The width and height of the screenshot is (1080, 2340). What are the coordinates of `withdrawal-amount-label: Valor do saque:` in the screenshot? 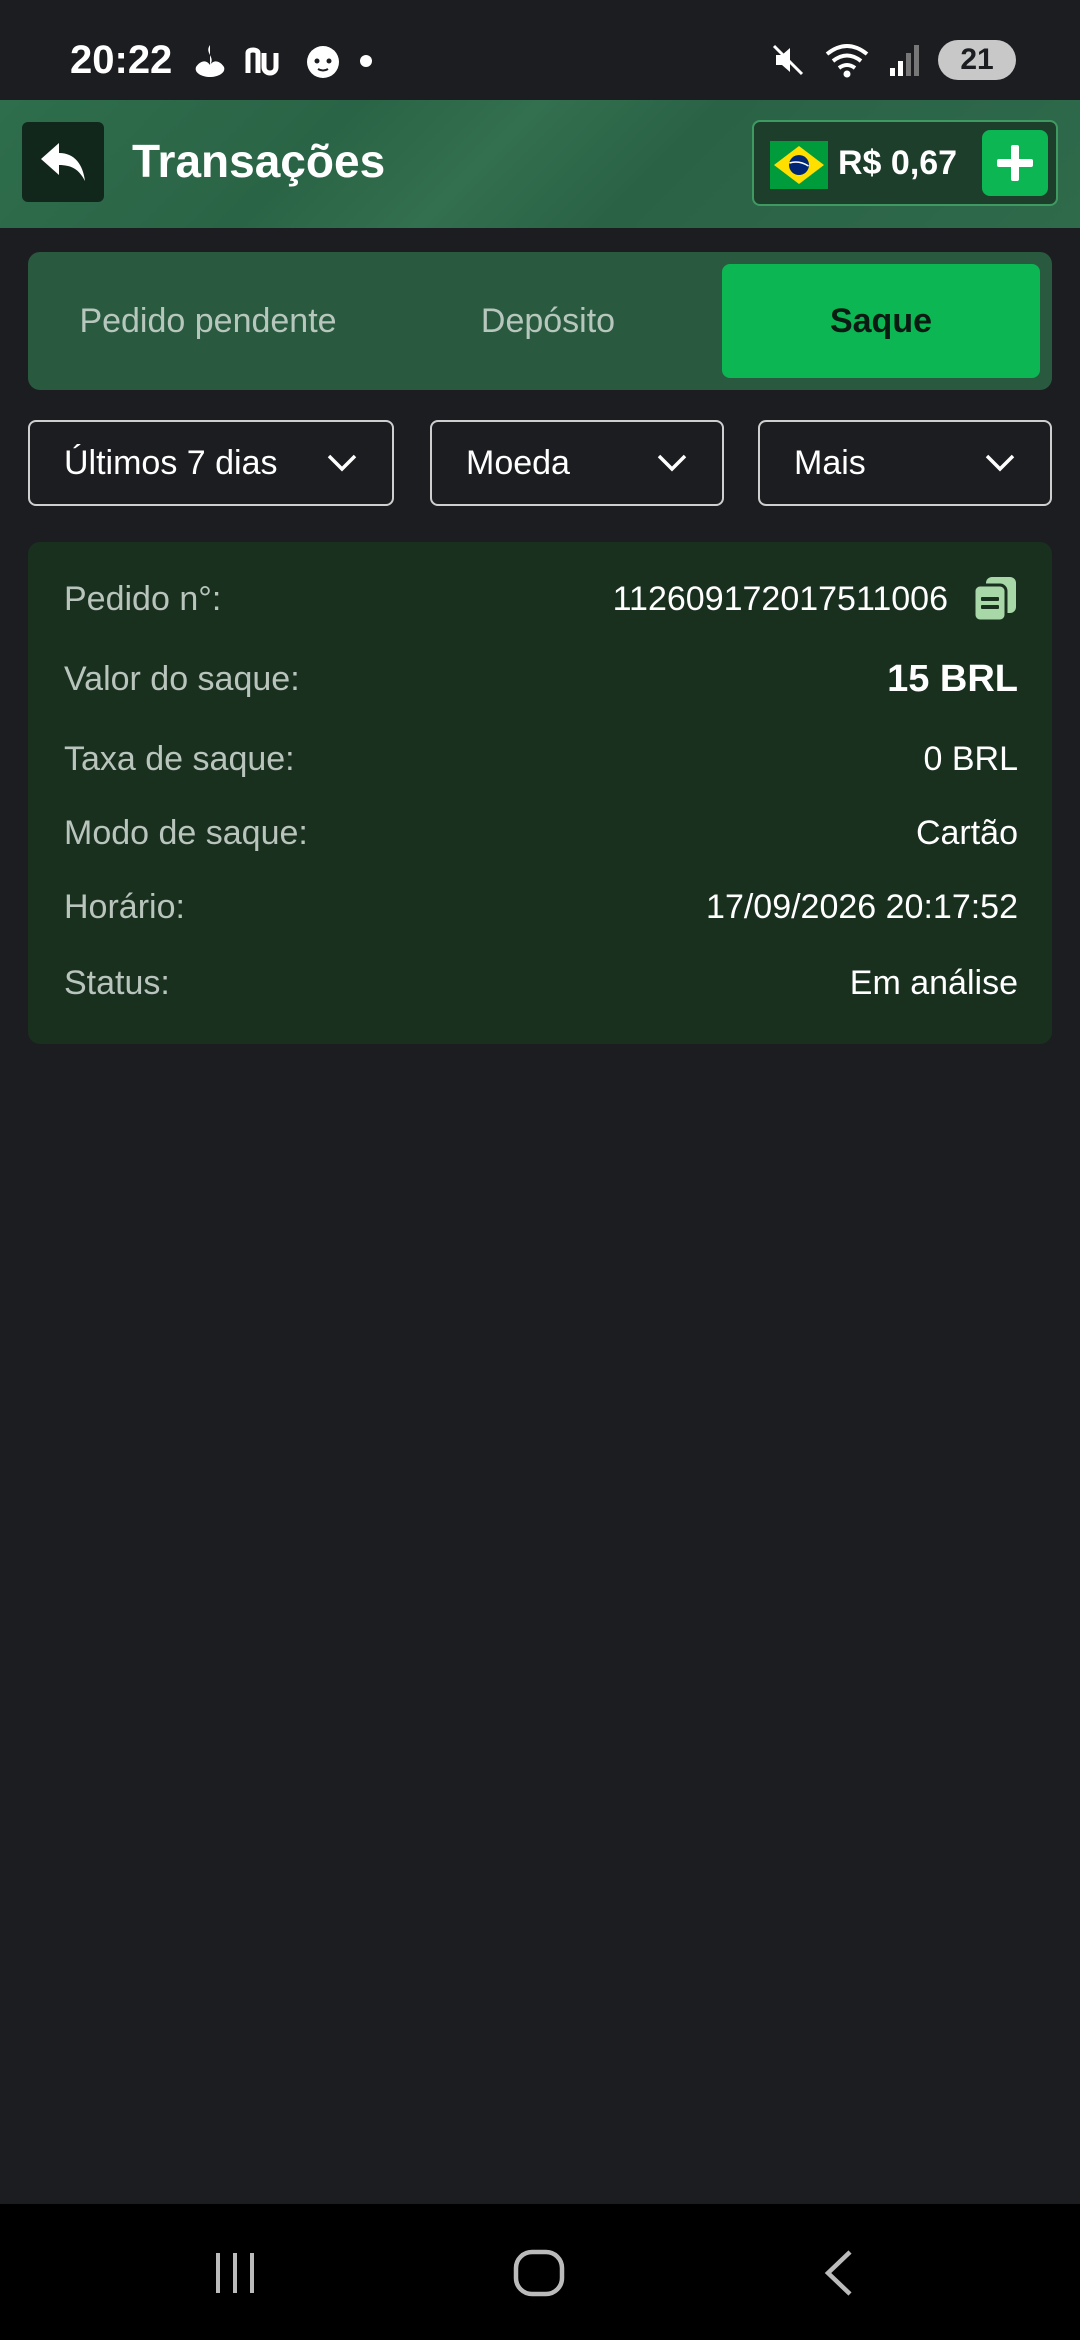 It's located at (182, 678).